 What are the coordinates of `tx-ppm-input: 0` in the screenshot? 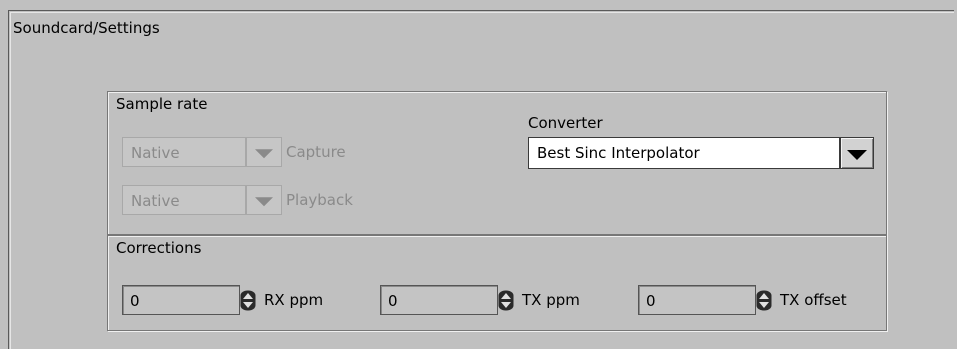 It's located at (439, 300).